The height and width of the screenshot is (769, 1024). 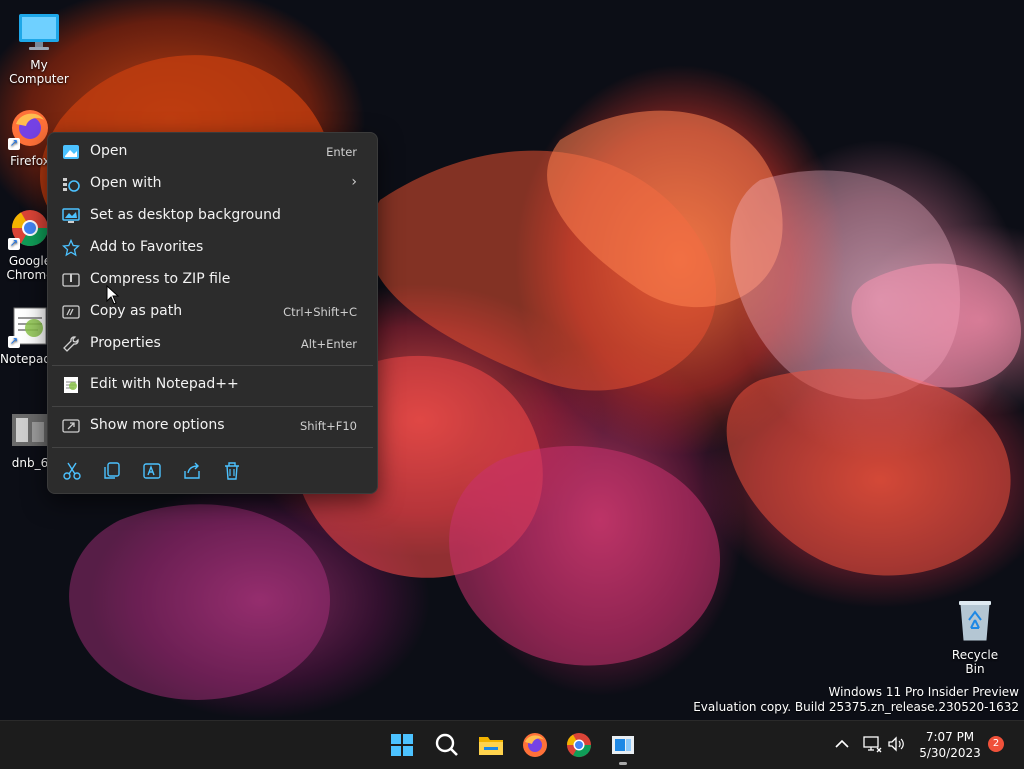 I want to click on clock-time: 7:07 PM, so click(x=950, y=737).